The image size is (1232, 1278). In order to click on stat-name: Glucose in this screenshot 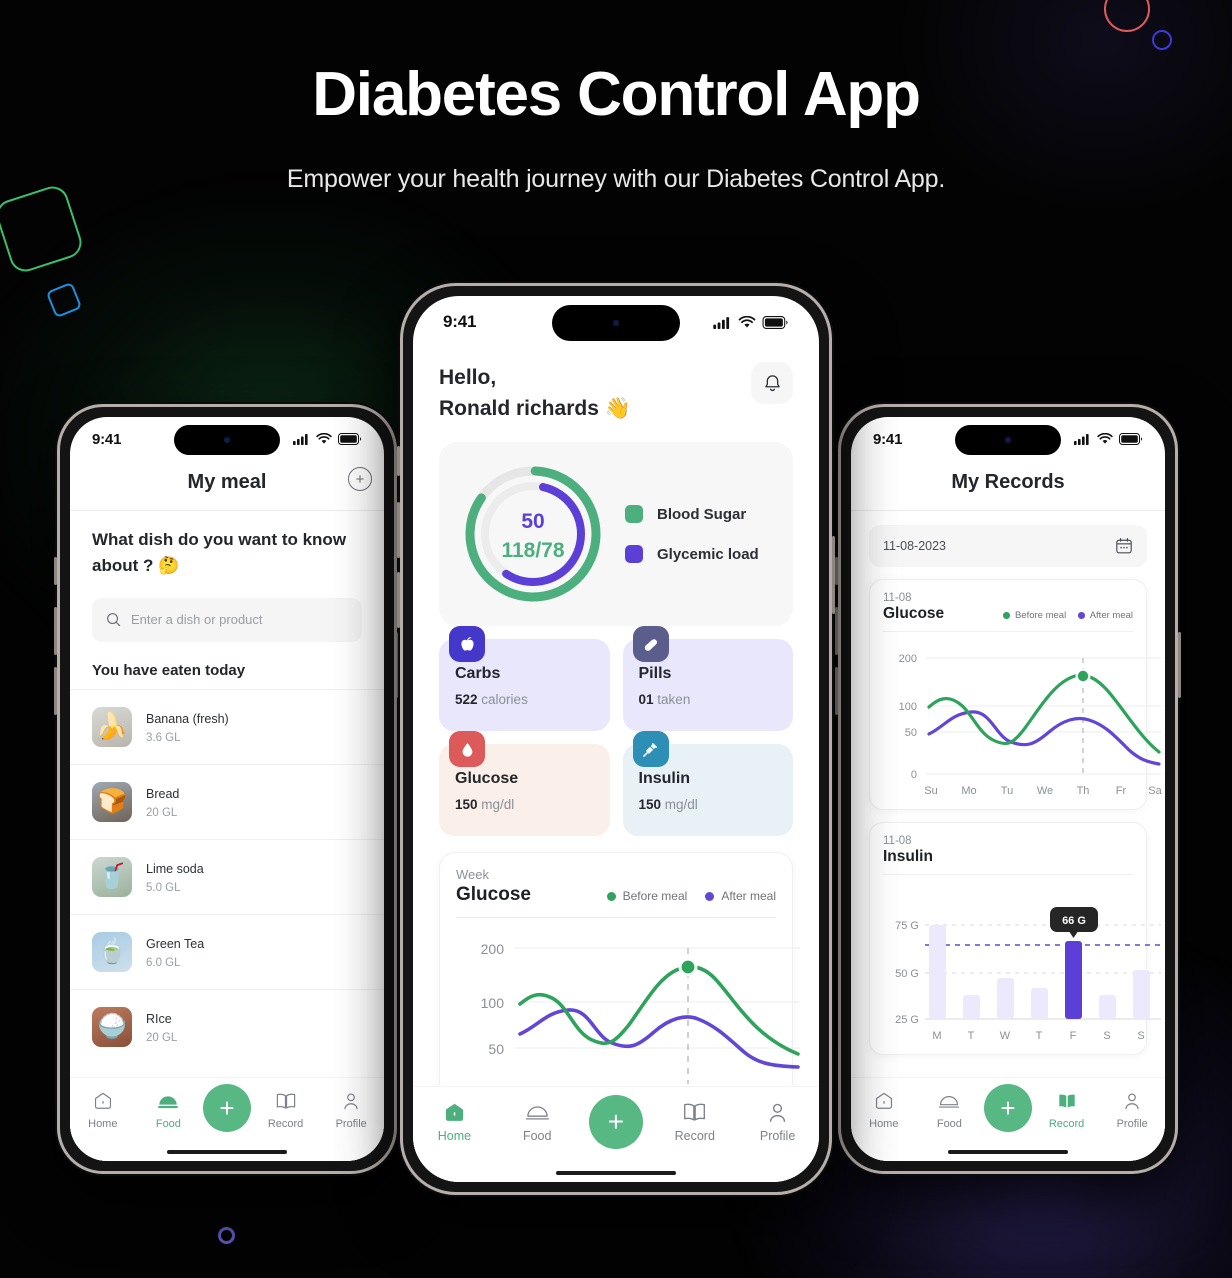, I will do `click(487, 779)`.